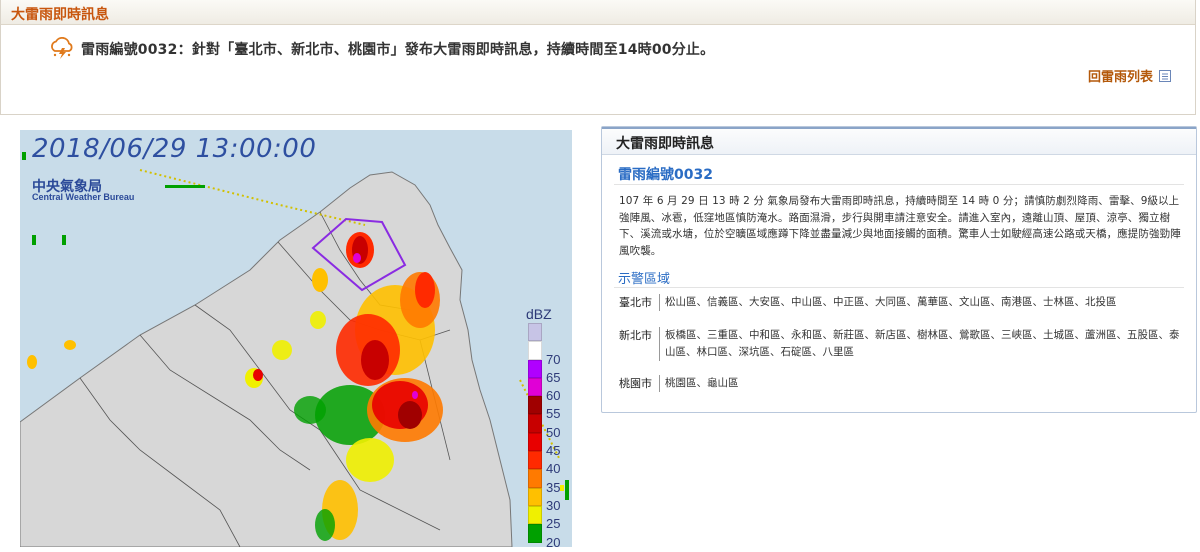 This screenshot has width=1200, height=552. Describe the element at coordinates (899, 141) in the screenshot. I see `info-header: 大雷雨即時訊息` at that location.